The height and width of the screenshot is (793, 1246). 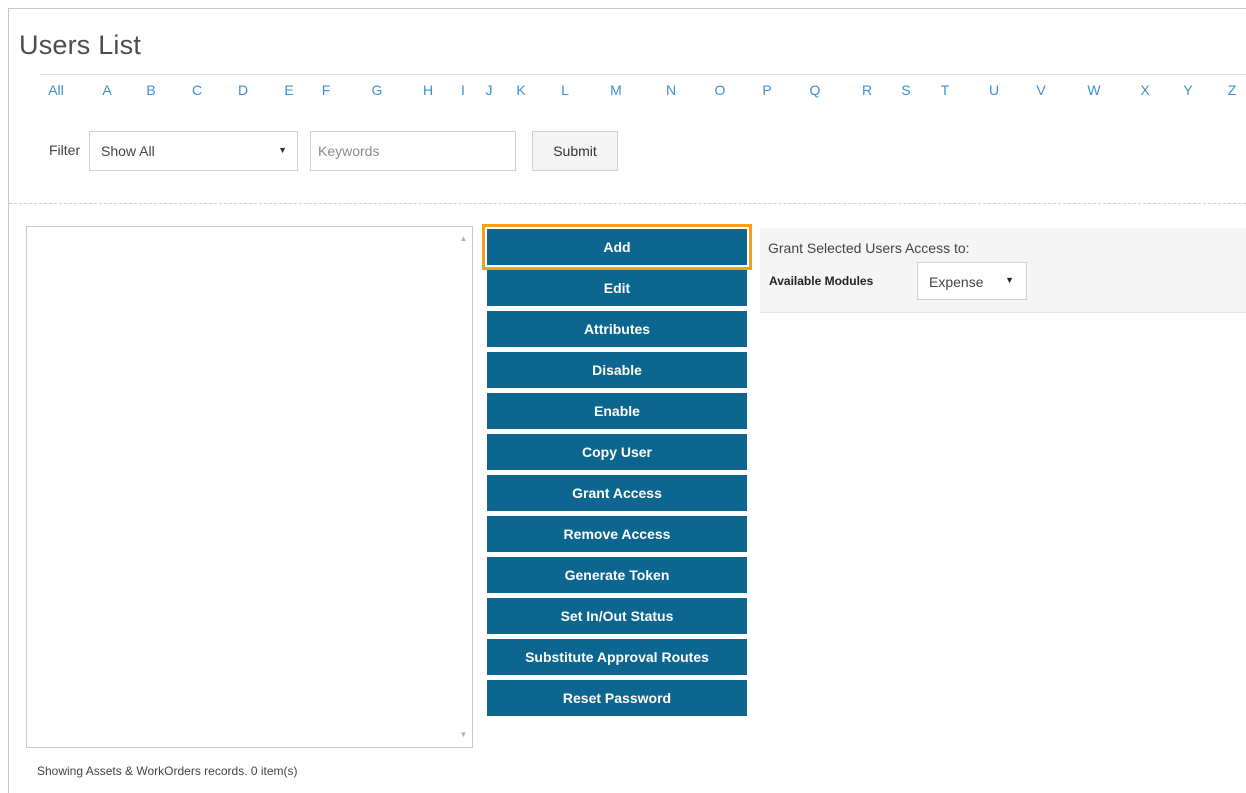 What do you see at coordinates (671, 90) in the screenshot?
I see `alphabet-link-n: N` at bounding box center [671, 90].